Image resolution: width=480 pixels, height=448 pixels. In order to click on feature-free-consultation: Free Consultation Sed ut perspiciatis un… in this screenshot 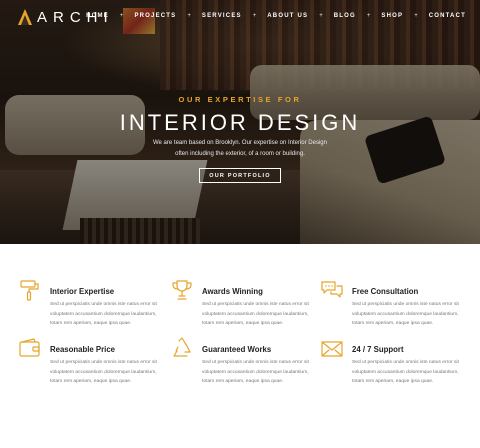, I will do `click(395, 303)`.